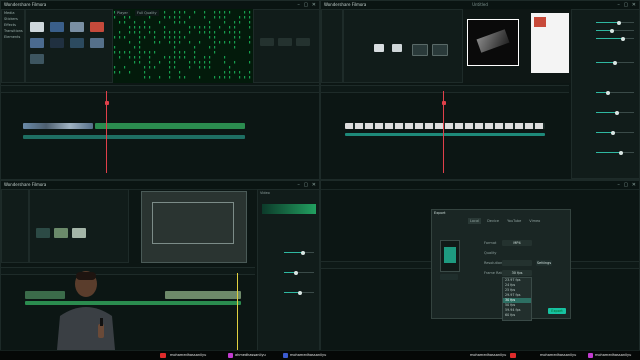 This screenshot has height=360, width=640. What do you see at coordinates (534, 221) in the screenshot?
I see `tab-vimeo: Vimeo` at bounding box center [534, 221].